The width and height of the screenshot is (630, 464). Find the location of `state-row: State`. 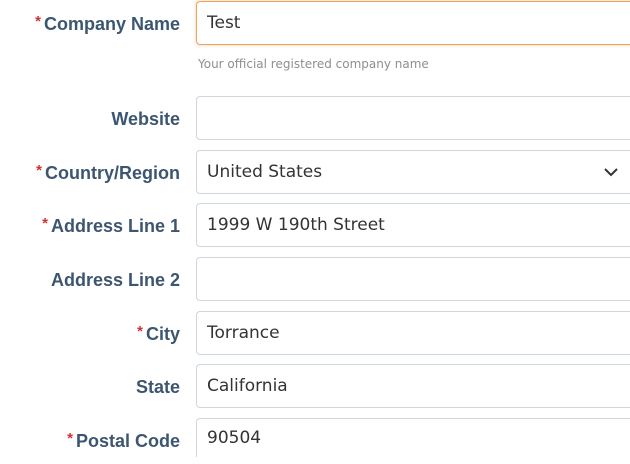

state-row: State is located at coordinates (315, 387).